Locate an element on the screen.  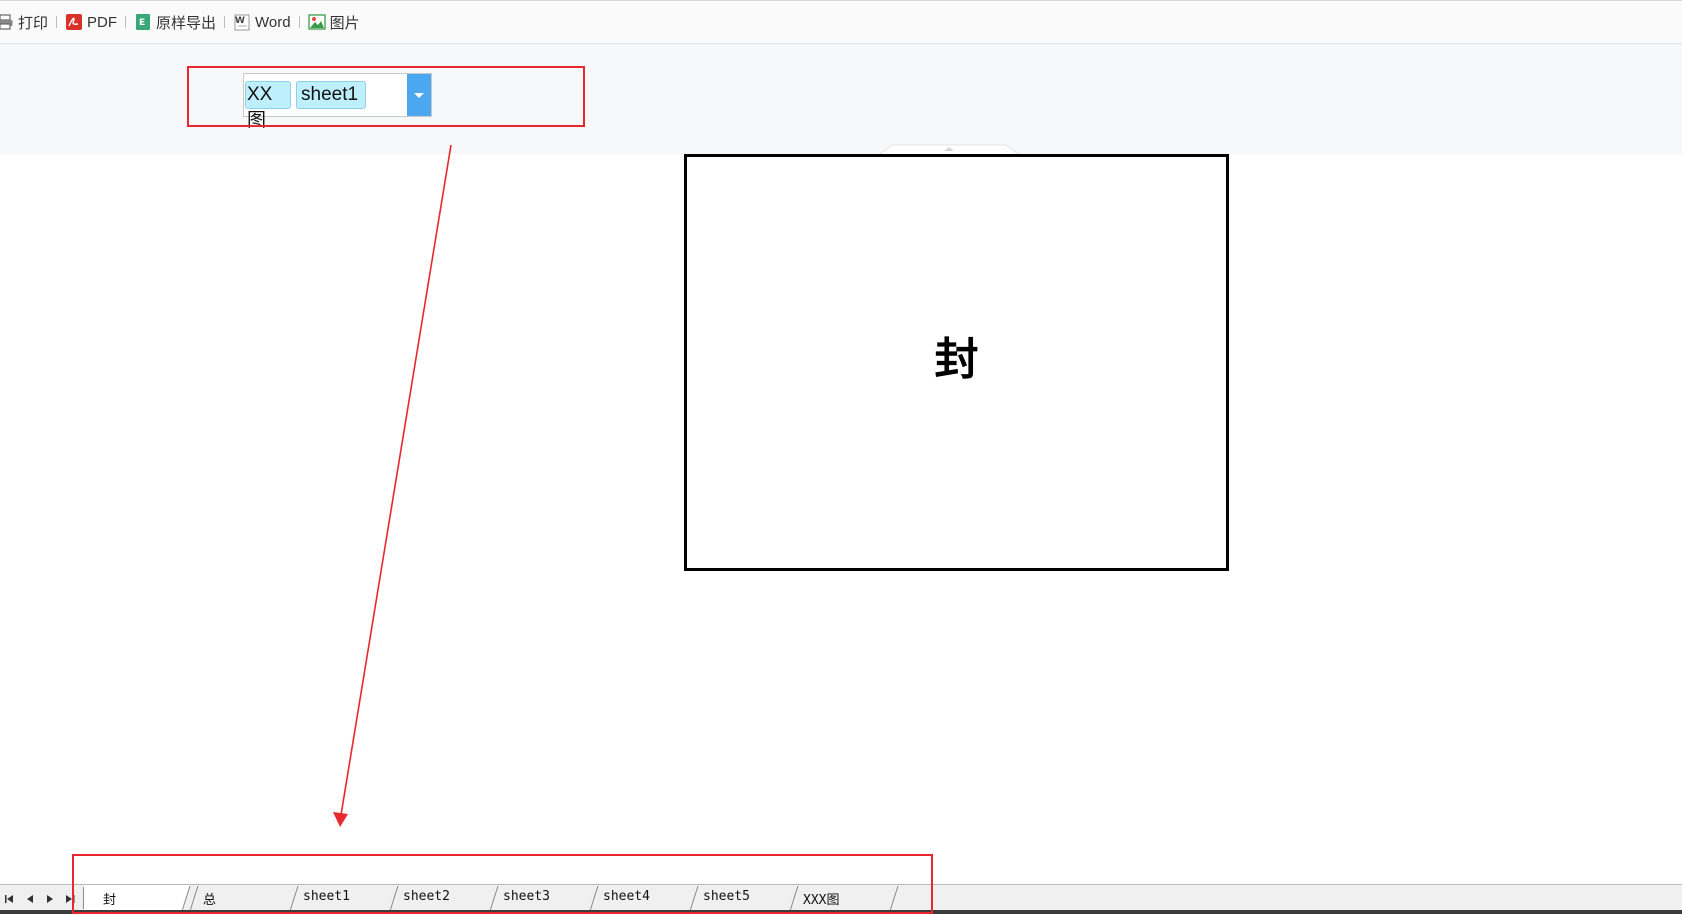
image-button: 图片 is located at coordinates (333, 22).